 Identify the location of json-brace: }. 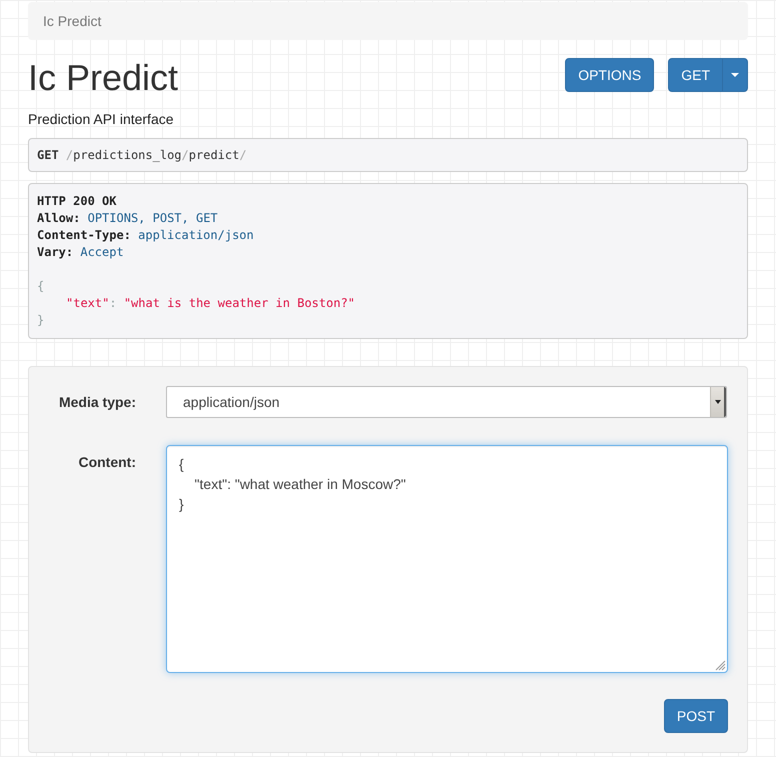
(40, 320).